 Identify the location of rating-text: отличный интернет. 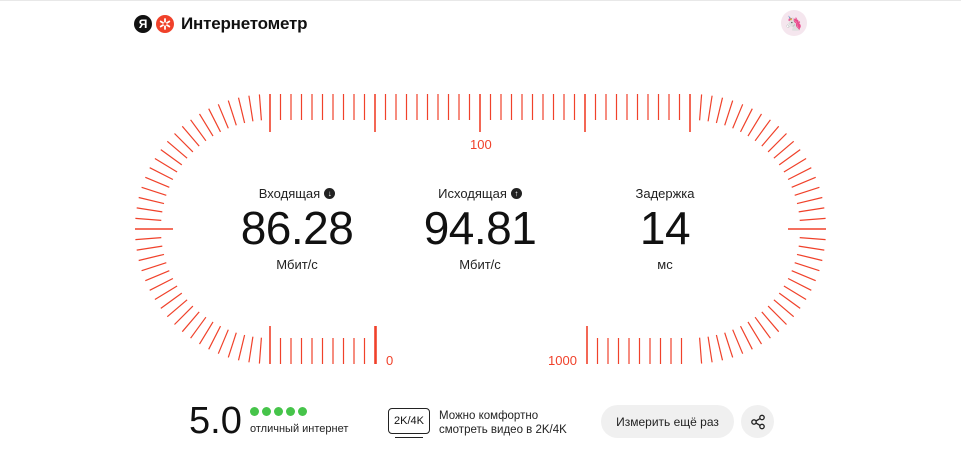
(299, 429).